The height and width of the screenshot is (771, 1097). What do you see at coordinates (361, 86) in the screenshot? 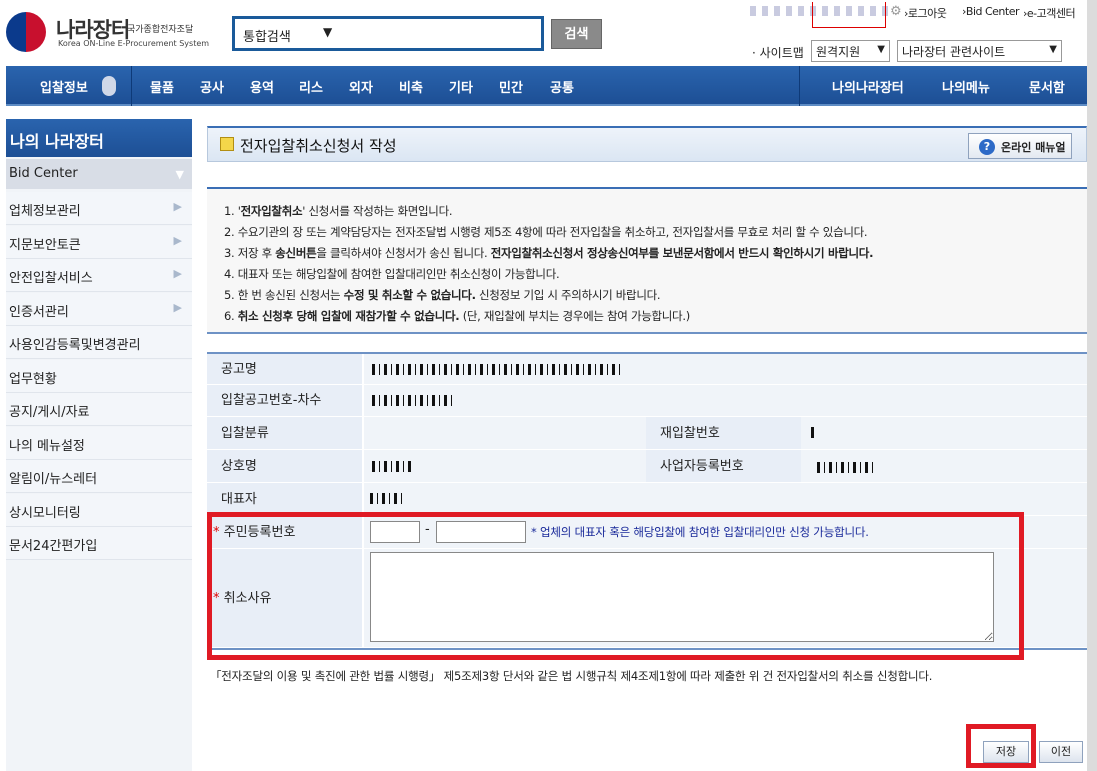
I see `nav-foreign: 외자` at bounding box center [361, 86].